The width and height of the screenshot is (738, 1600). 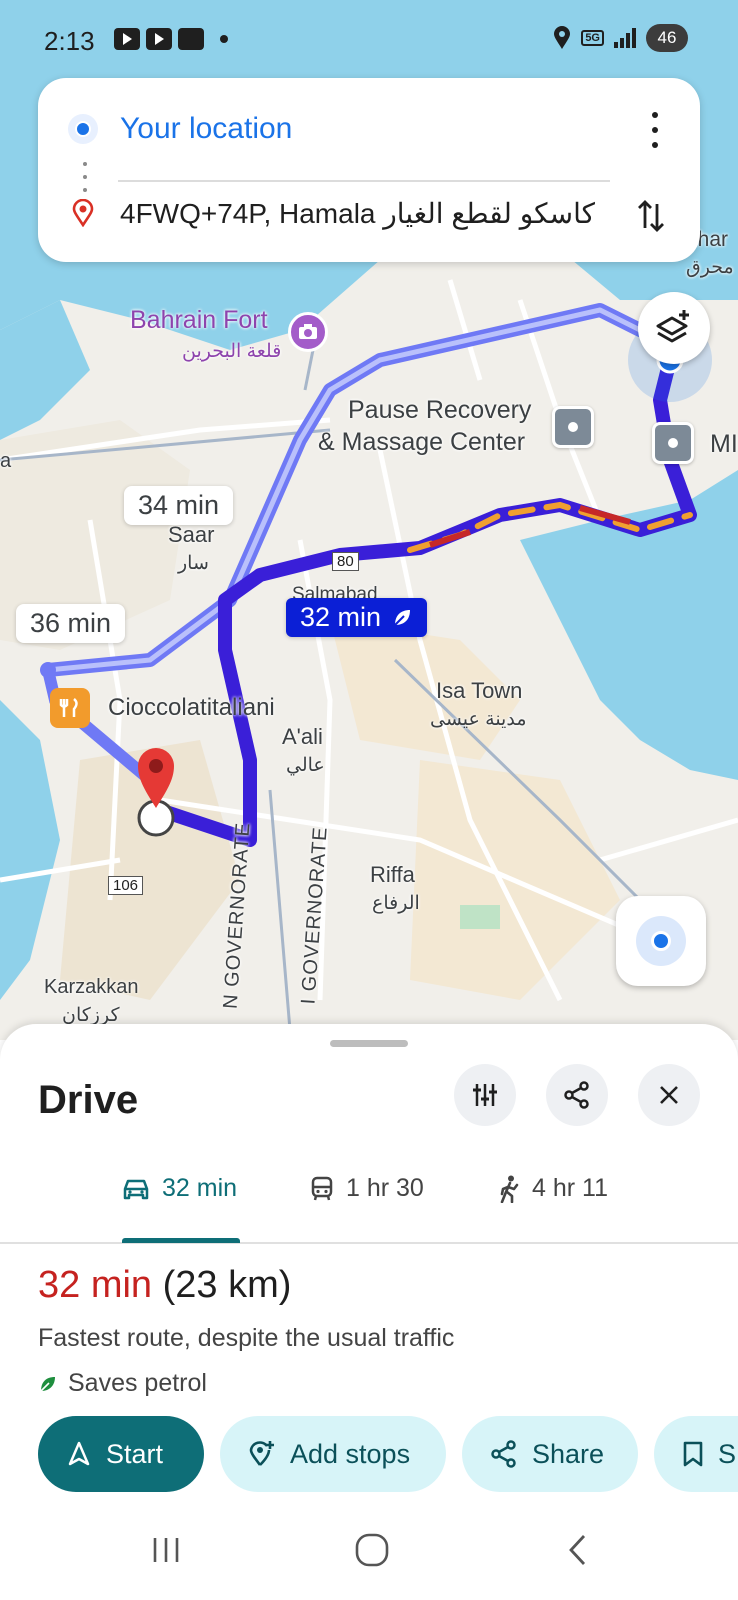 I want to click on transit-icon, so click(x=322, y=1188).